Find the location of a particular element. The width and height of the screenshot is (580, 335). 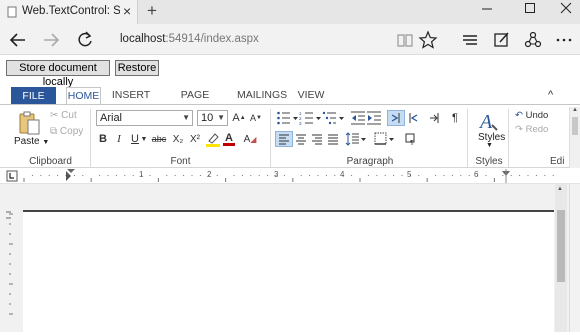

ruler-number: 1 is located at coordinates (141, 174).